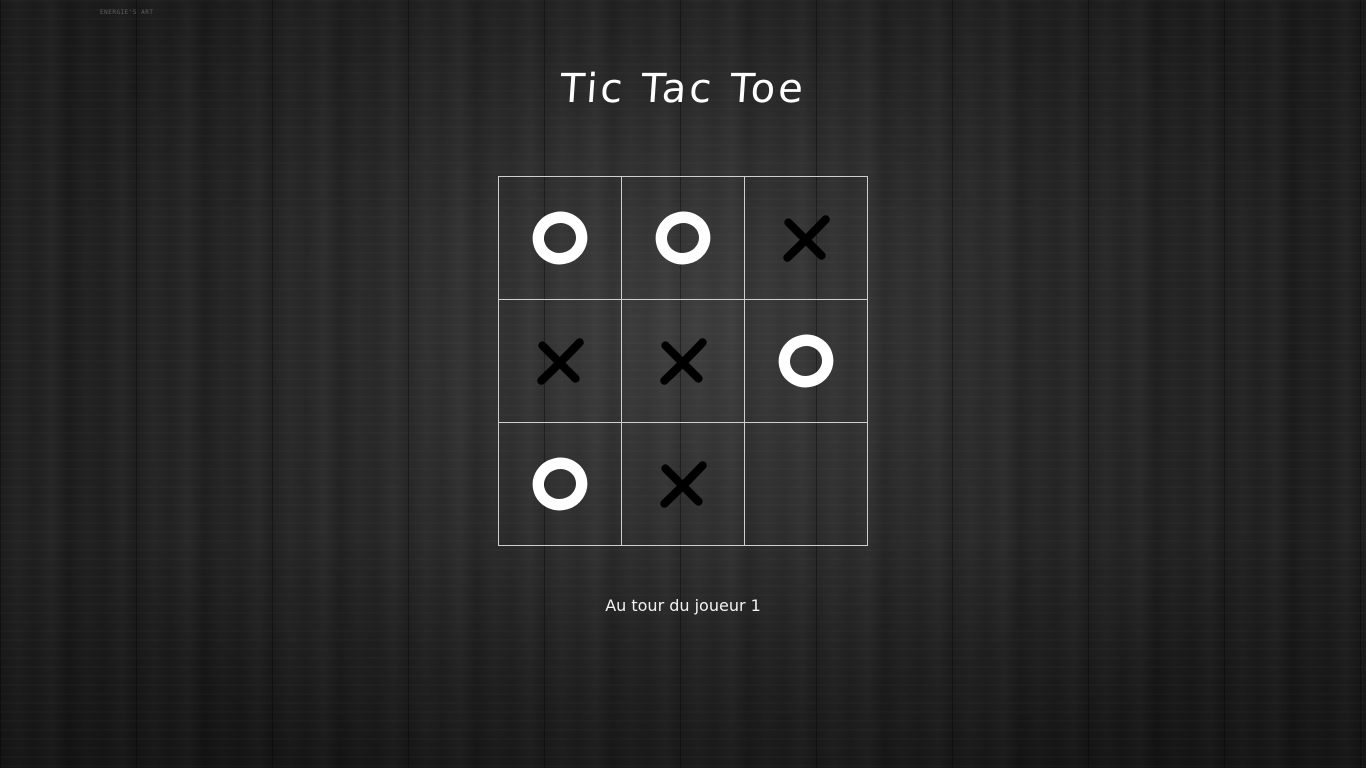 The width and height of the screenshot is (1366, 768). Describe the element at coordinates (683, 605) in the screenshot. I see `turn-status: Au tour du joueur 1` at that location.